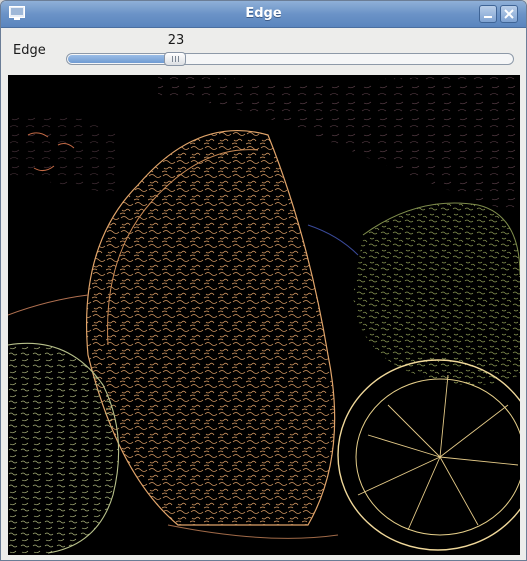 The height and width of the screenshot is (561, 527). Describe the element at coordinates (175, 59) in the screenshot. I see `slider-thumb` at that location.